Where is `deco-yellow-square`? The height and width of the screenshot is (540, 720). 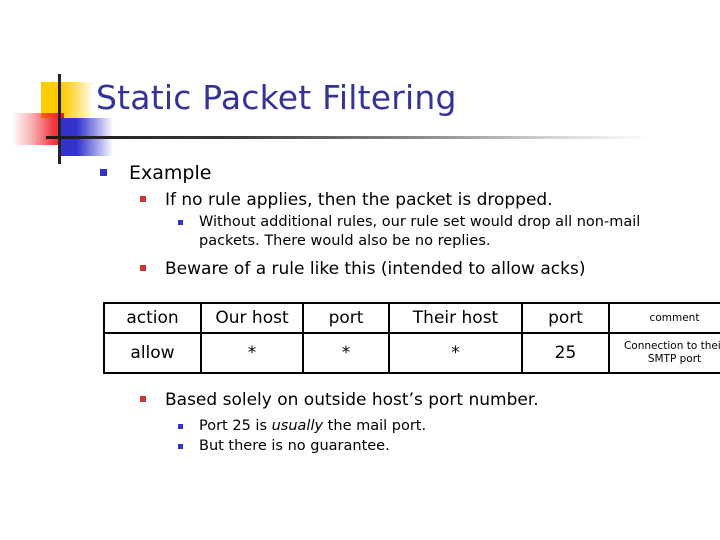 deco-yellow-square is located at coordinates (67, 100).